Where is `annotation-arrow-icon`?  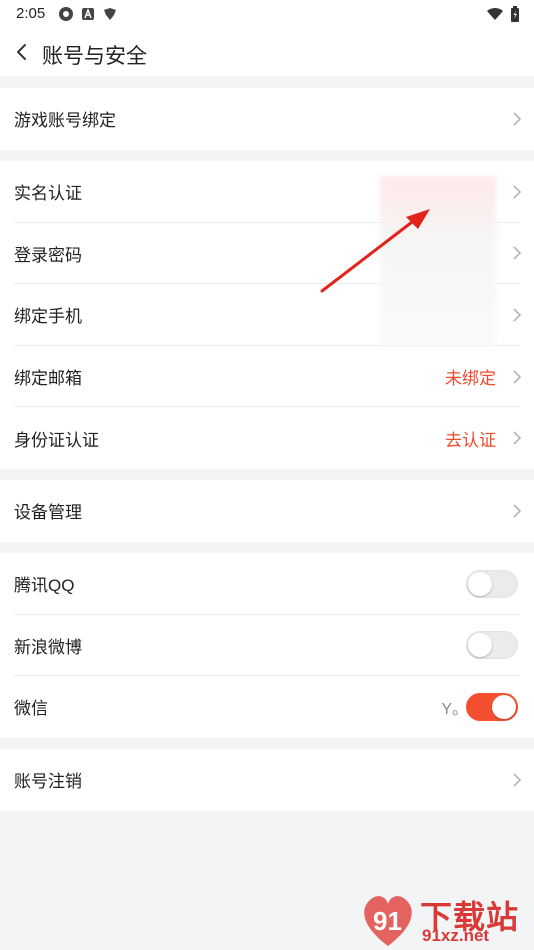 annotation-arrow-icon is located at coordinates (375, 251).